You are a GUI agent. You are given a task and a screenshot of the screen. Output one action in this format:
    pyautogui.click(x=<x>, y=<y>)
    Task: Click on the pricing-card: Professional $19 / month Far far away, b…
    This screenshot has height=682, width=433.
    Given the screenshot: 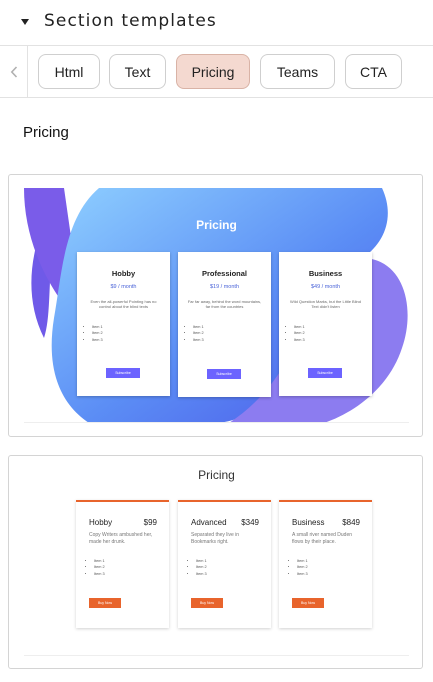 What is the action you would take?
    pyautogui.click(x=224, y=324)
    